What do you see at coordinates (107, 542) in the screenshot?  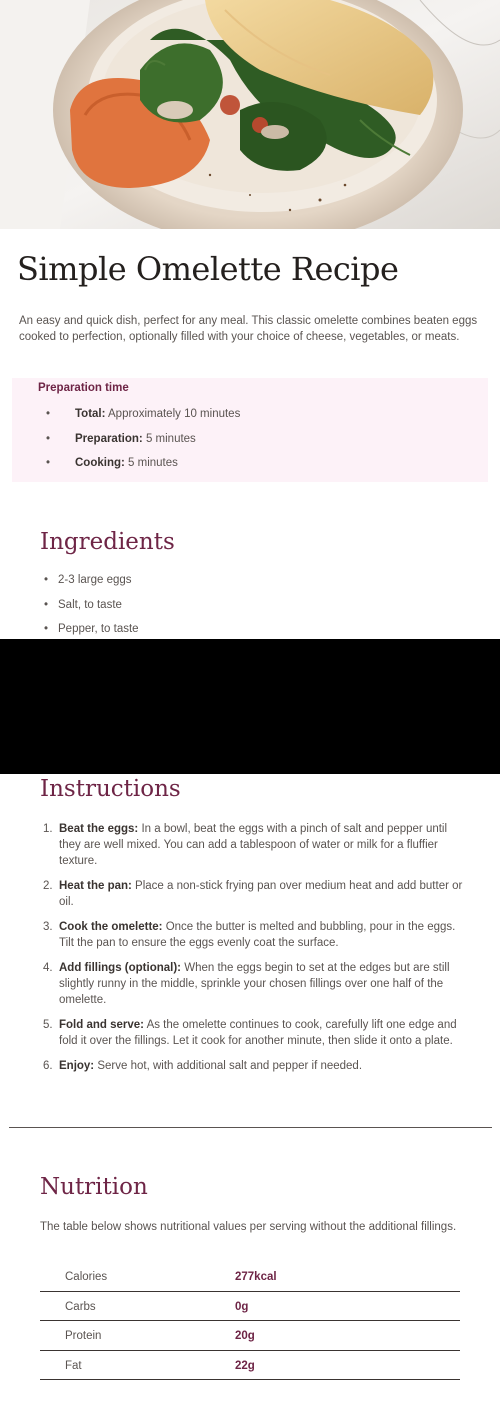 I see `ingredients-heading: Ingredients` at bounding box center [107, 542].